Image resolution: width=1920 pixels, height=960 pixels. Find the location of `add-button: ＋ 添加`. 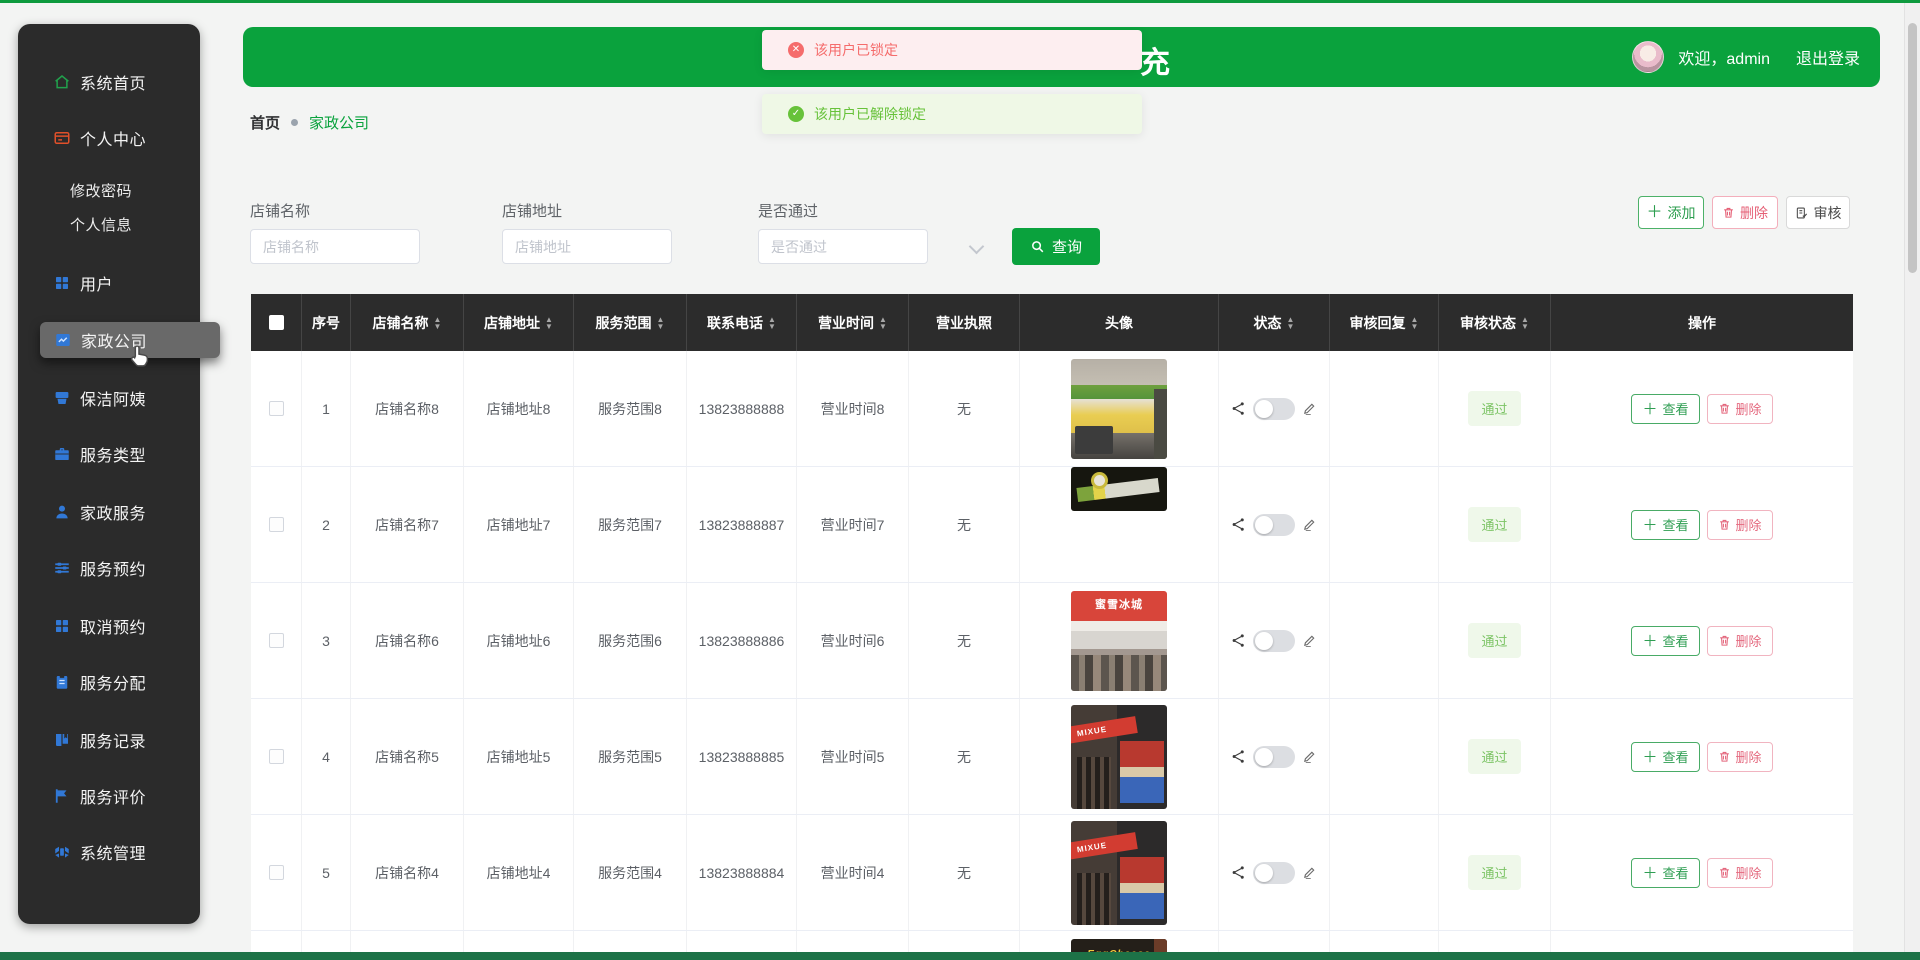

add-button: ＋ 添加 is located at coordinates (1671, 212).